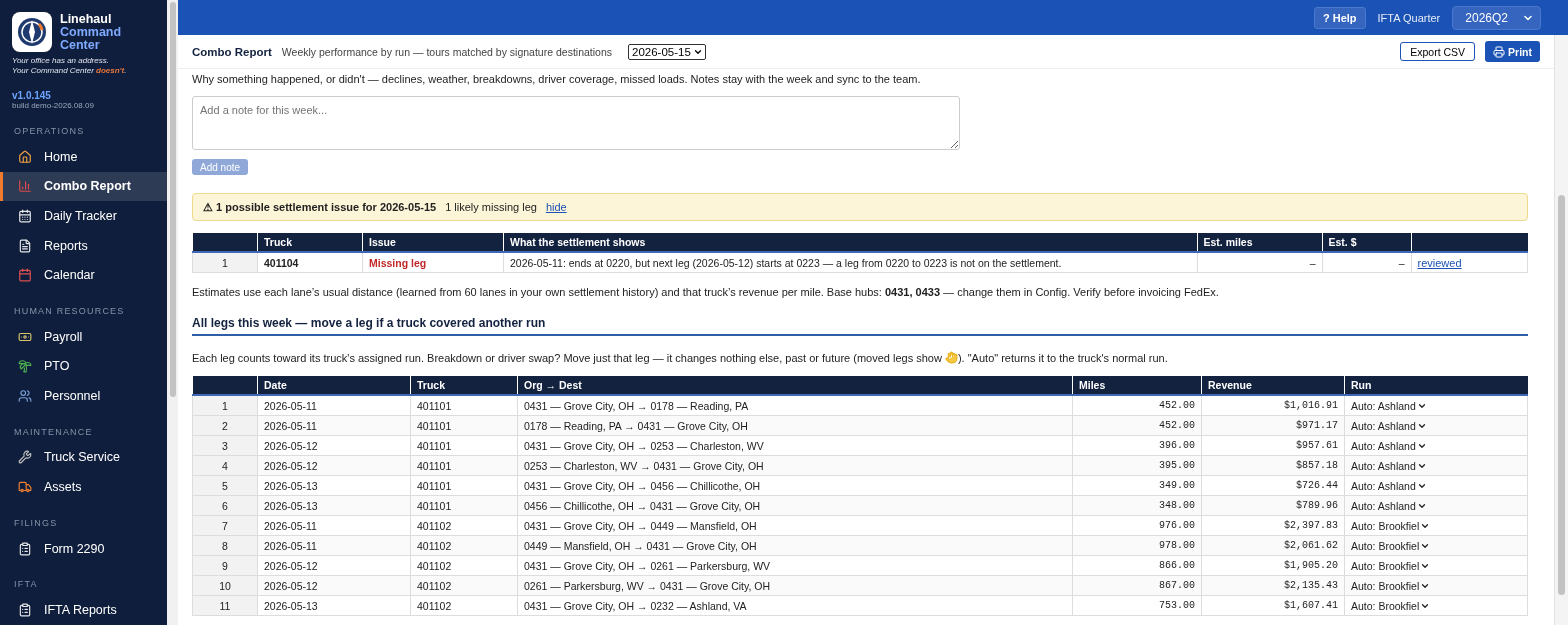  I want to click on table-cell: $789.96, so click(1273, 505).